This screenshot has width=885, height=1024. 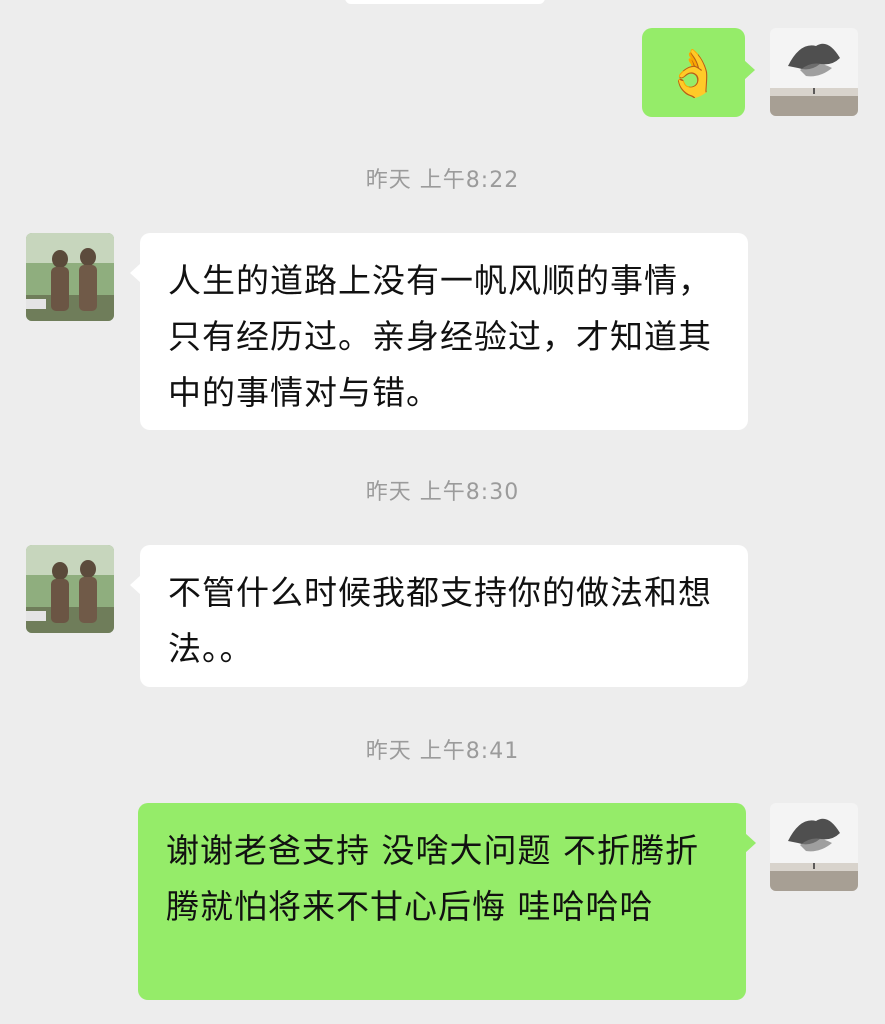 What do you see at coordinates (445, 2) in the screenshot?
I see `previous-message-fragment` at bounding box center [445, 2].